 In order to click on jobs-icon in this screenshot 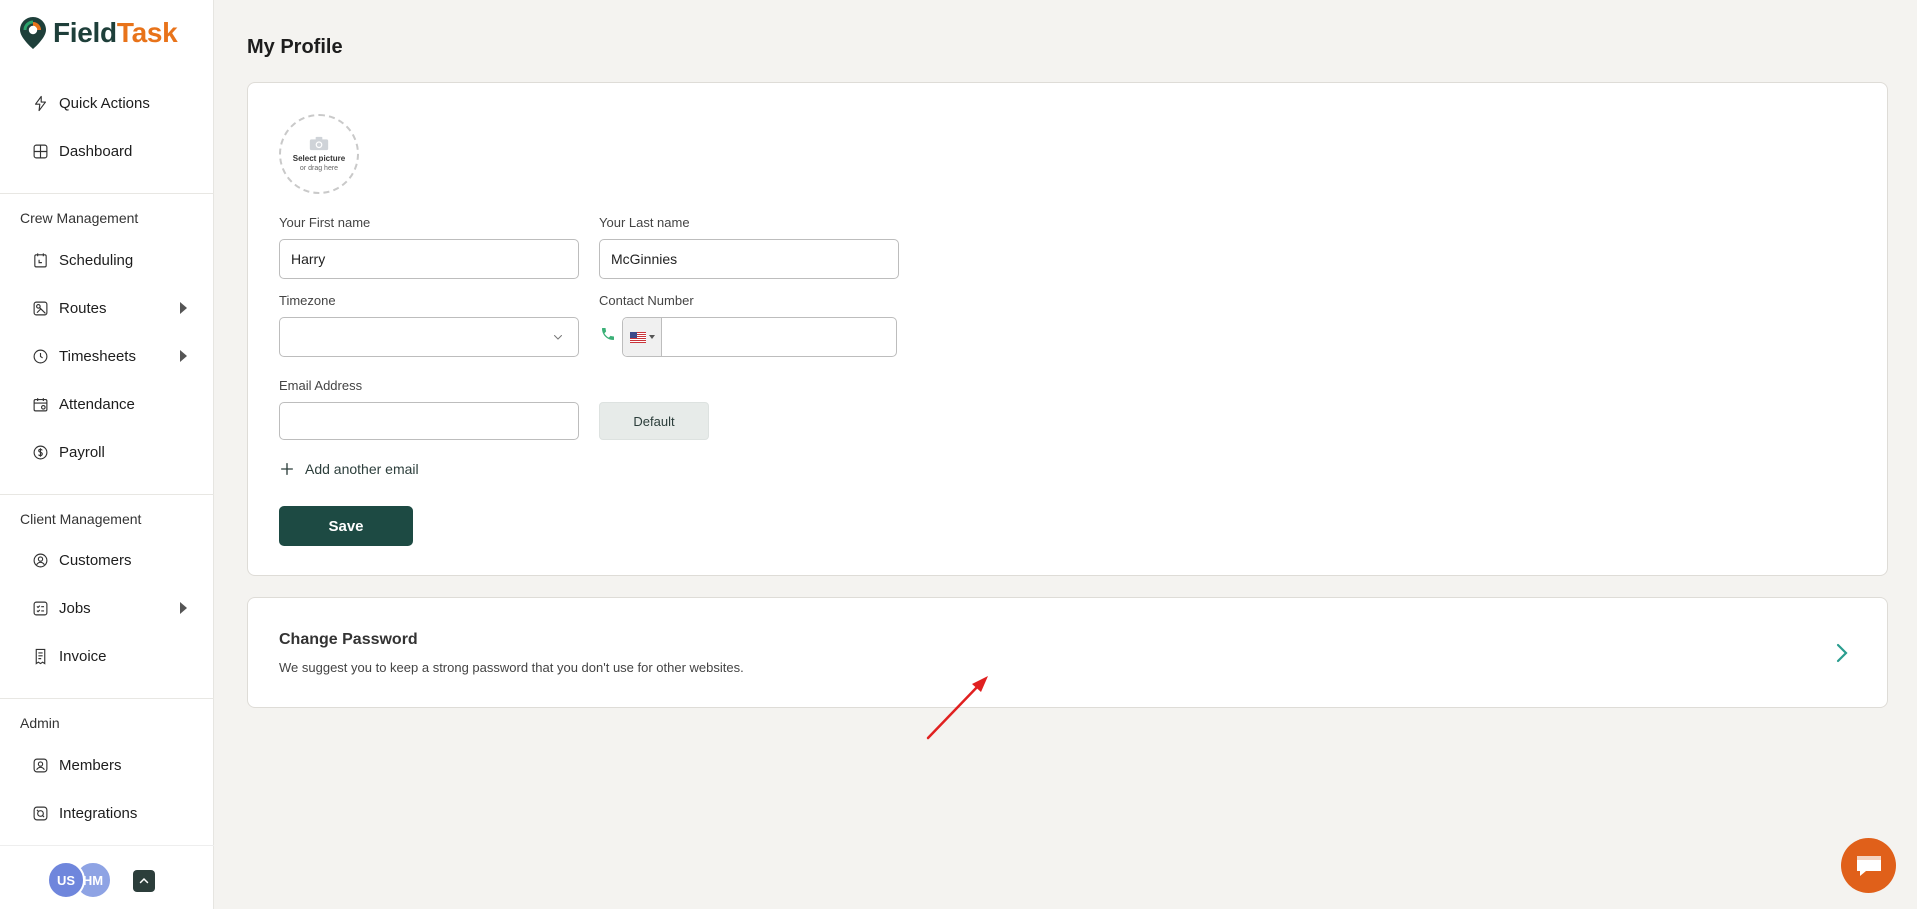, I will do `click(40, 608)`.